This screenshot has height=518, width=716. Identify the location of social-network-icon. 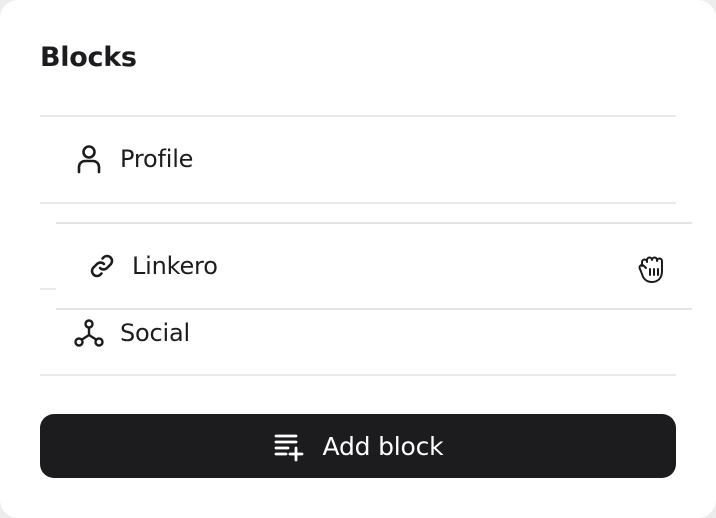
(89, 333).